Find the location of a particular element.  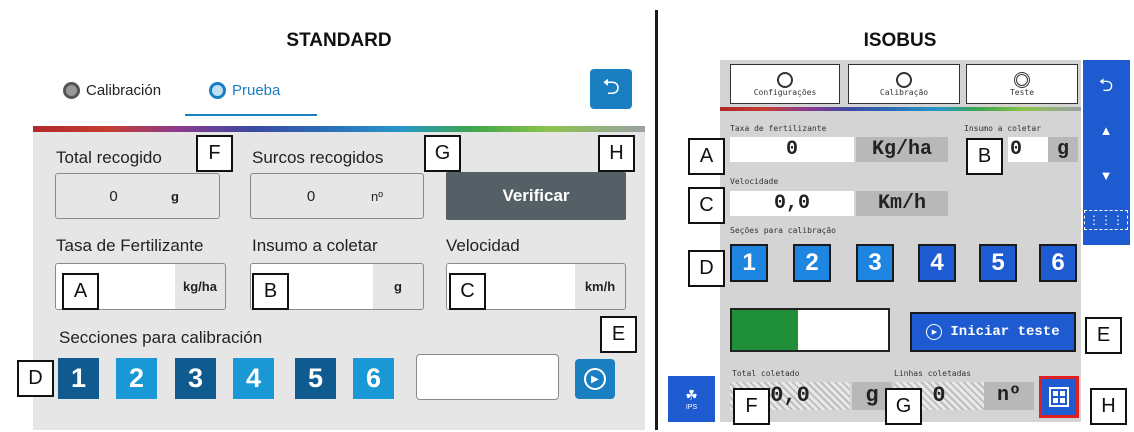

section-button-6: 6 is located at coordinates (373, 378).